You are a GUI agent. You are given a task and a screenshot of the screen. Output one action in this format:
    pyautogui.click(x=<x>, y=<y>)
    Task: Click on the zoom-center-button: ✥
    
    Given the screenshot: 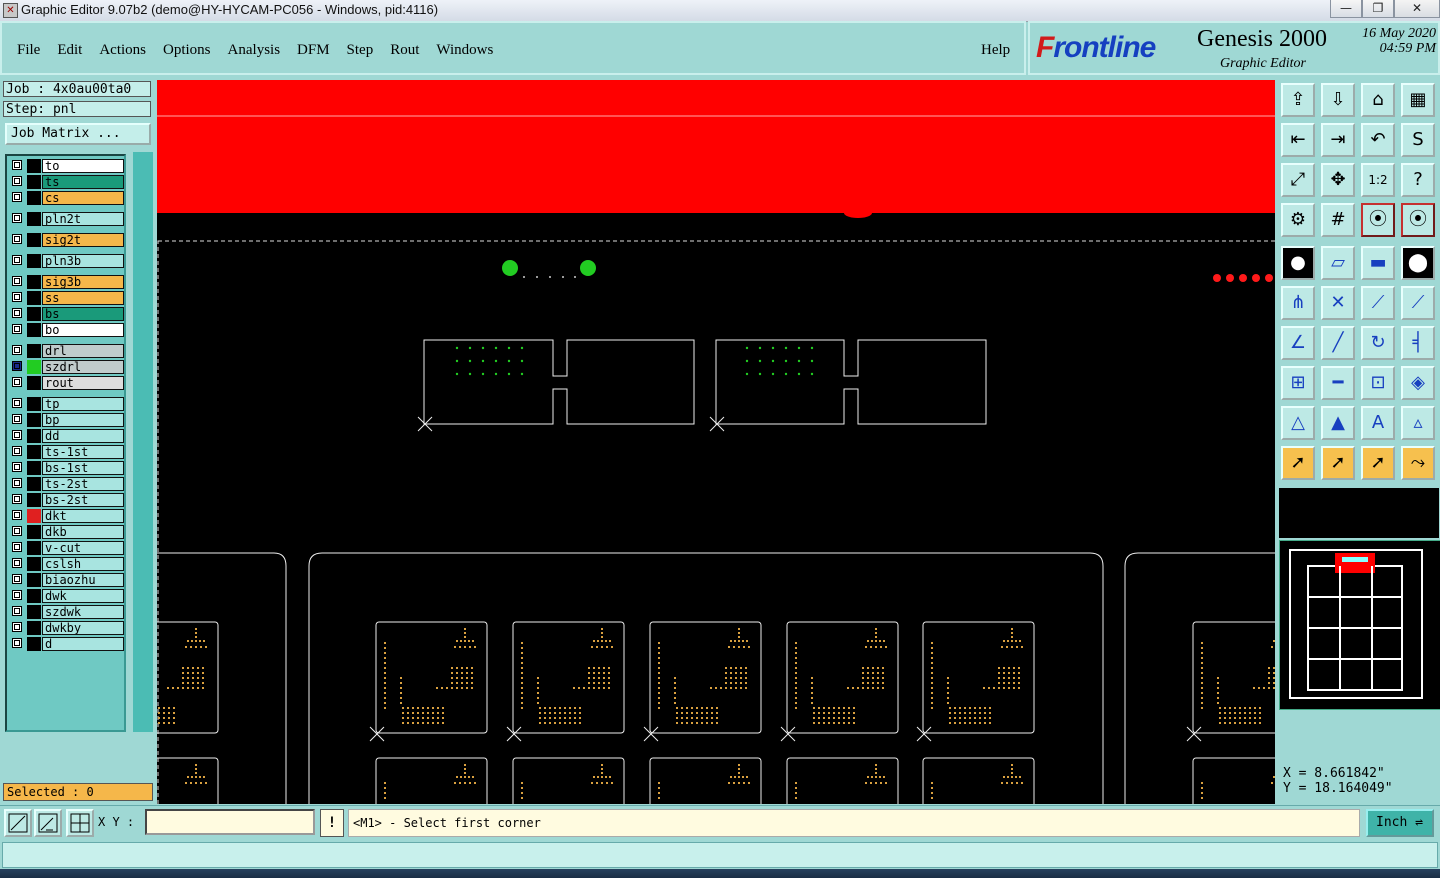 What is the action you would take?
    pyautogui.click(x=1338, y=180)
    